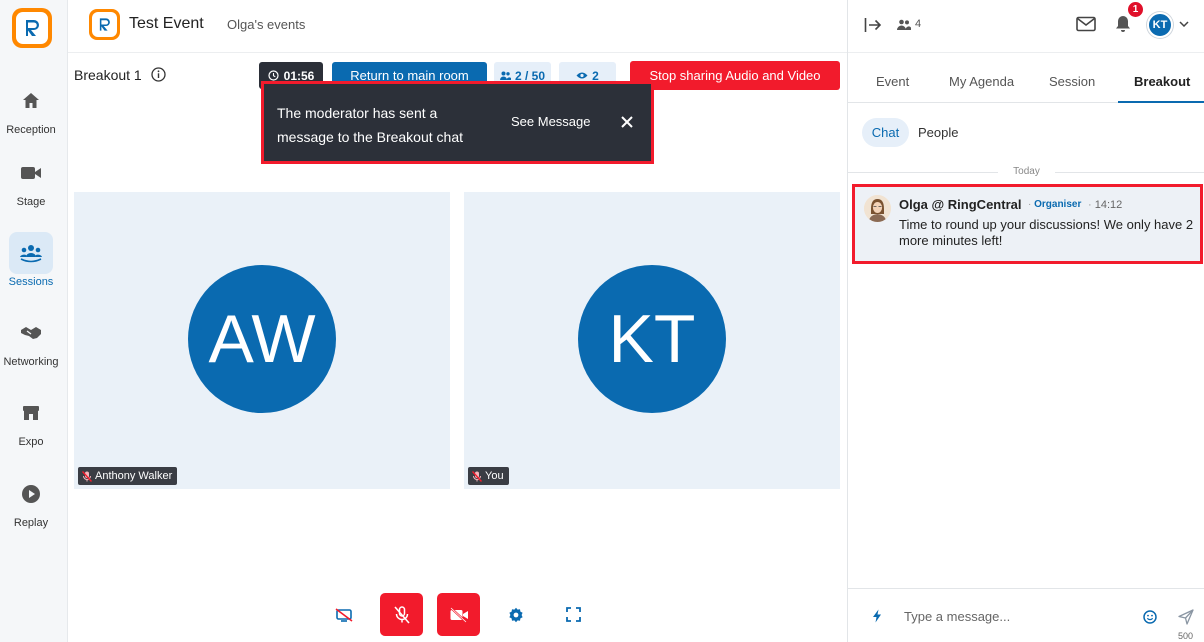  Describe the element at coordinates (1072, 81) in the screenshot. I see `tab-session: Session` at that location.